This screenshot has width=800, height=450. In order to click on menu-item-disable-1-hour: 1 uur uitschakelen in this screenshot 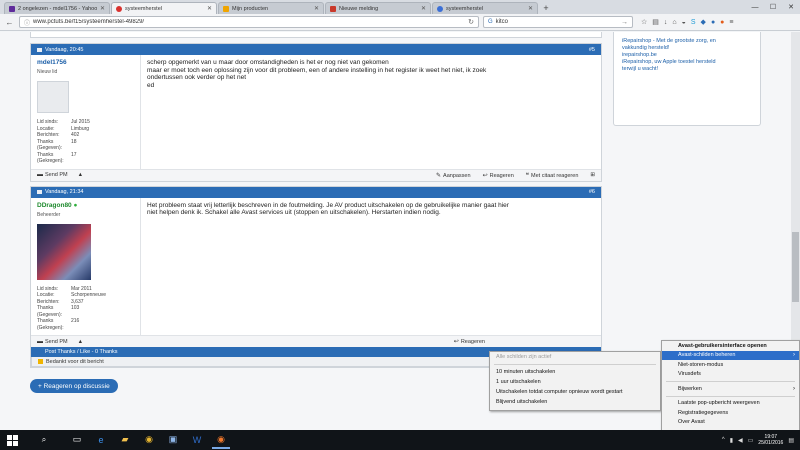, I will do `click(575, 382)`.